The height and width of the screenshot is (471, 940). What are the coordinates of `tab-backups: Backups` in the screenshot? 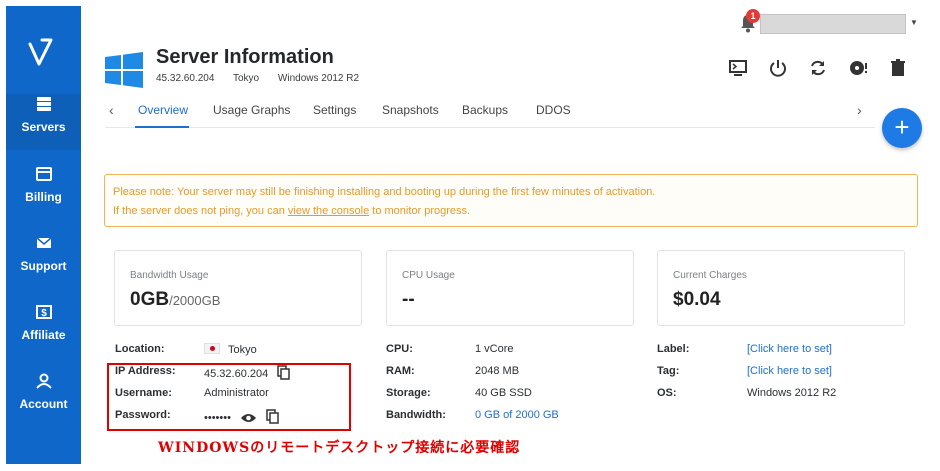 It's located at (485, 110).